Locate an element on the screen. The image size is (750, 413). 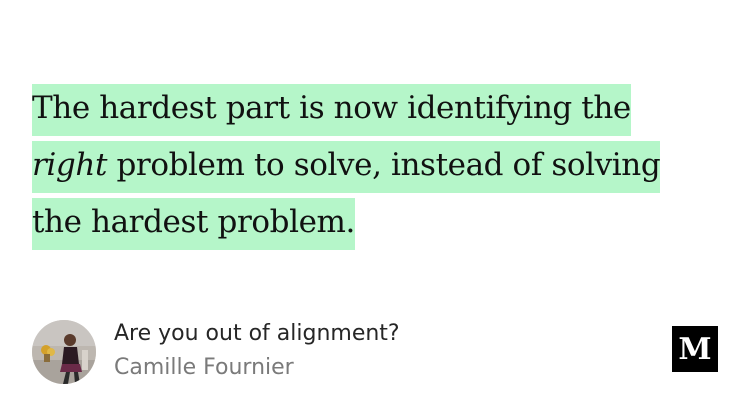
quote-line-3: the hardest problem. is located at coordinates (193, 222).